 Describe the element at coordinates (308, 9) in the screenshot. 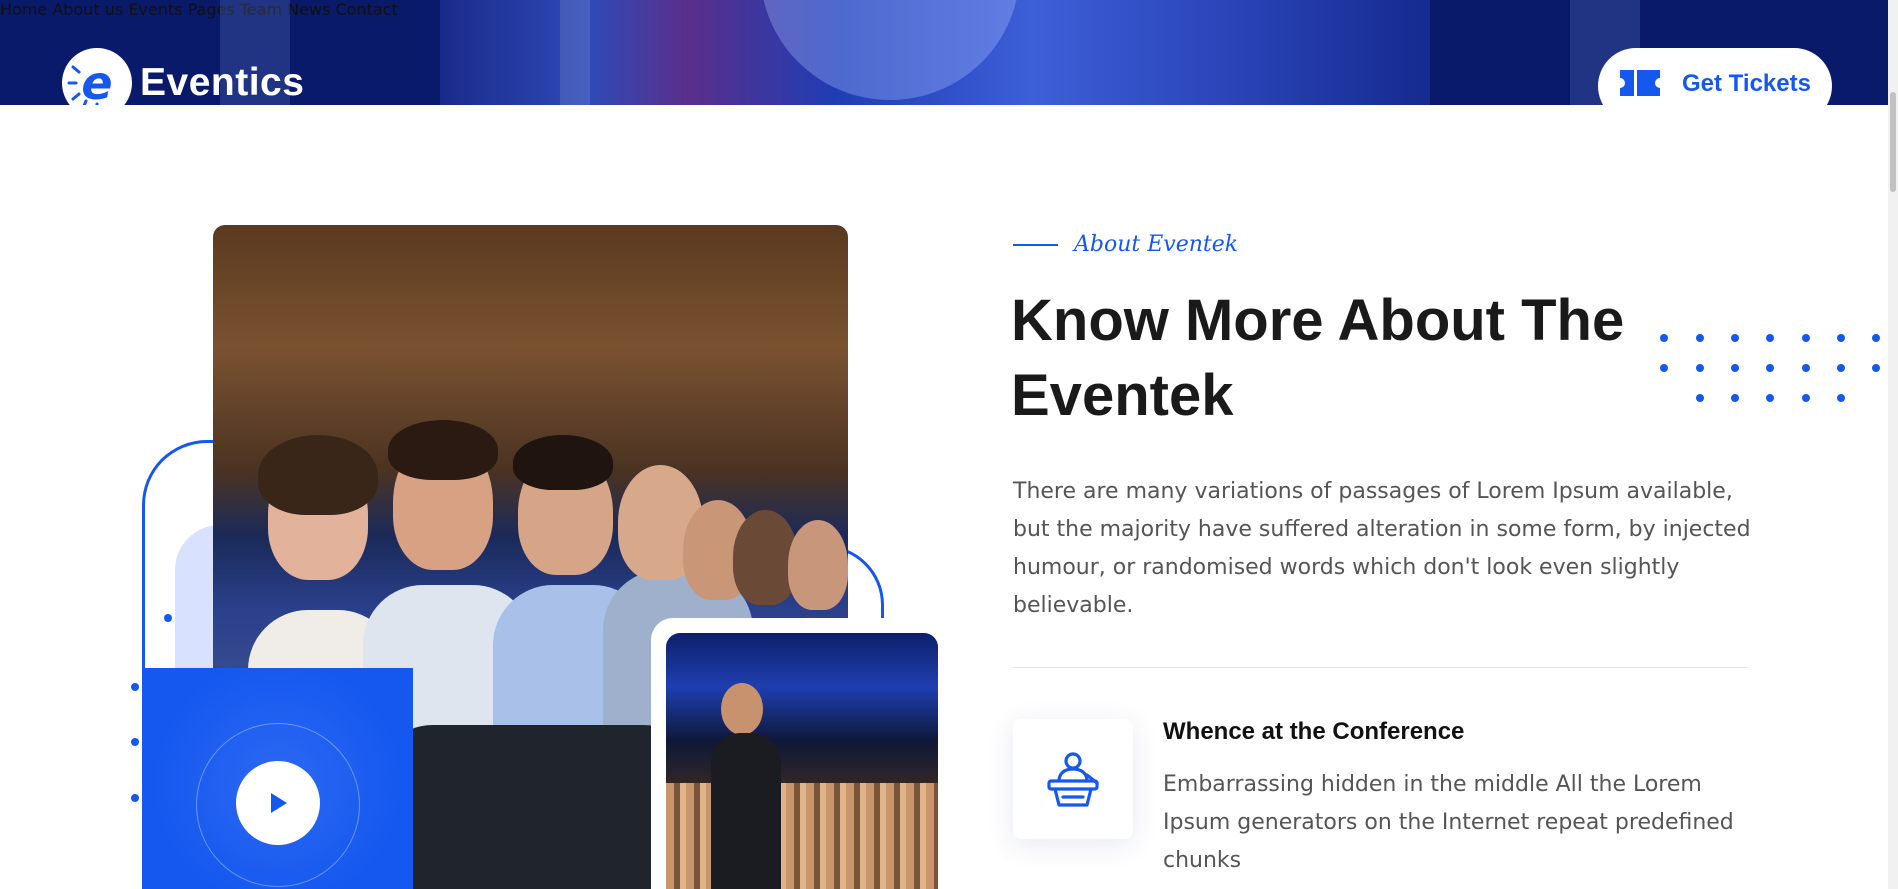

I see `nav-news: News` at that location.